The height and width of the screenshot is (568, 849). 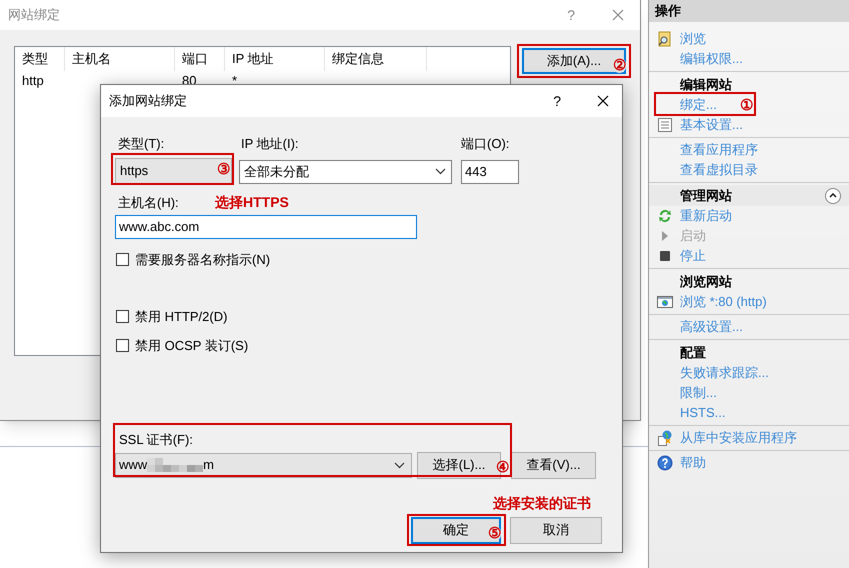 What do you see at coordinates (376, 59) in the screenshot?
I see `column-header: 绑定信息` at bounding box center [376, 59].